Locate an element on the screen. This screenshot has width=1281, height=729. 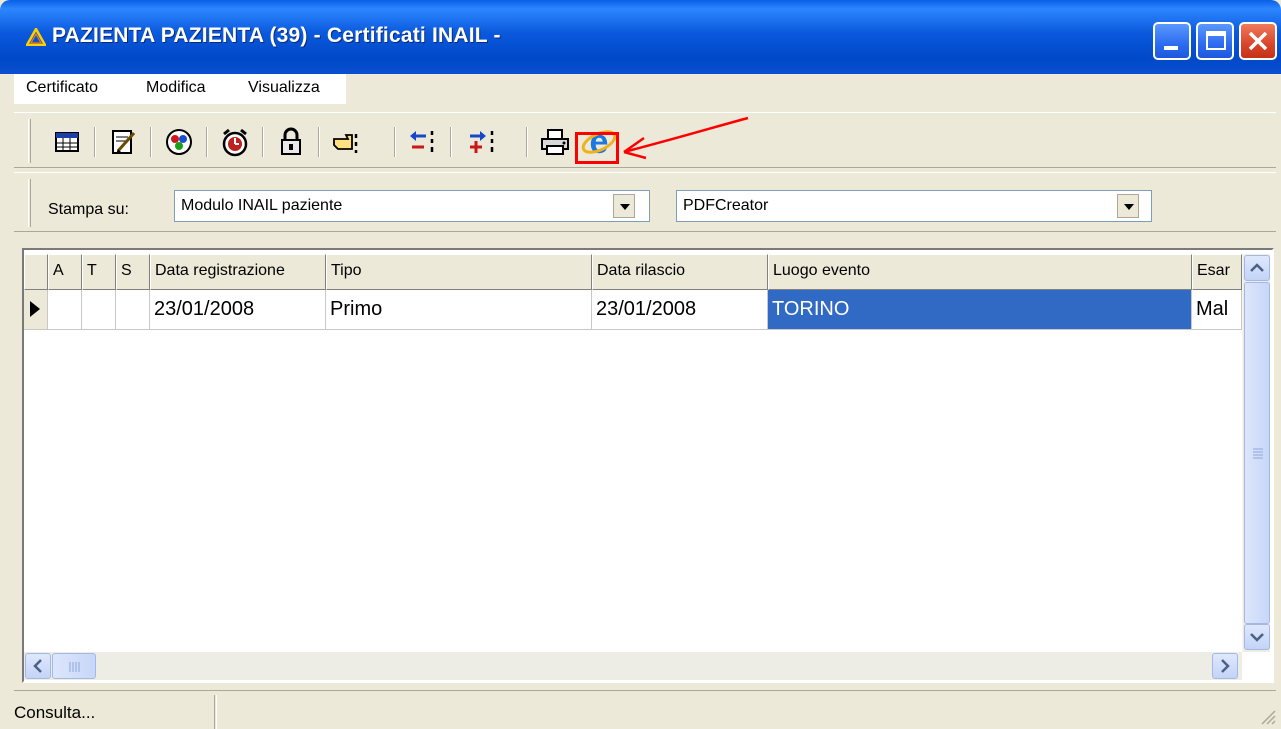
chevron-up-icon is located at coordinates (1257, 267).